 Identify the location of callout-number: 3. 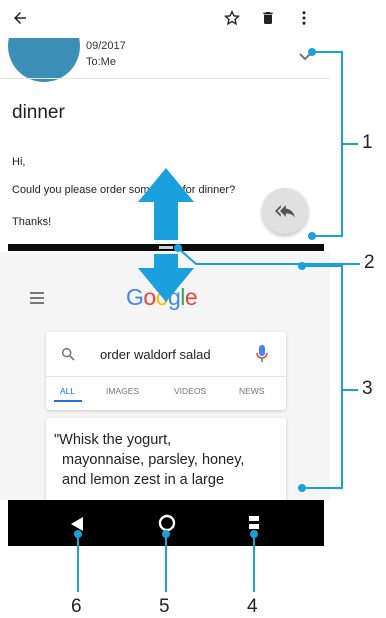
(367, 388).